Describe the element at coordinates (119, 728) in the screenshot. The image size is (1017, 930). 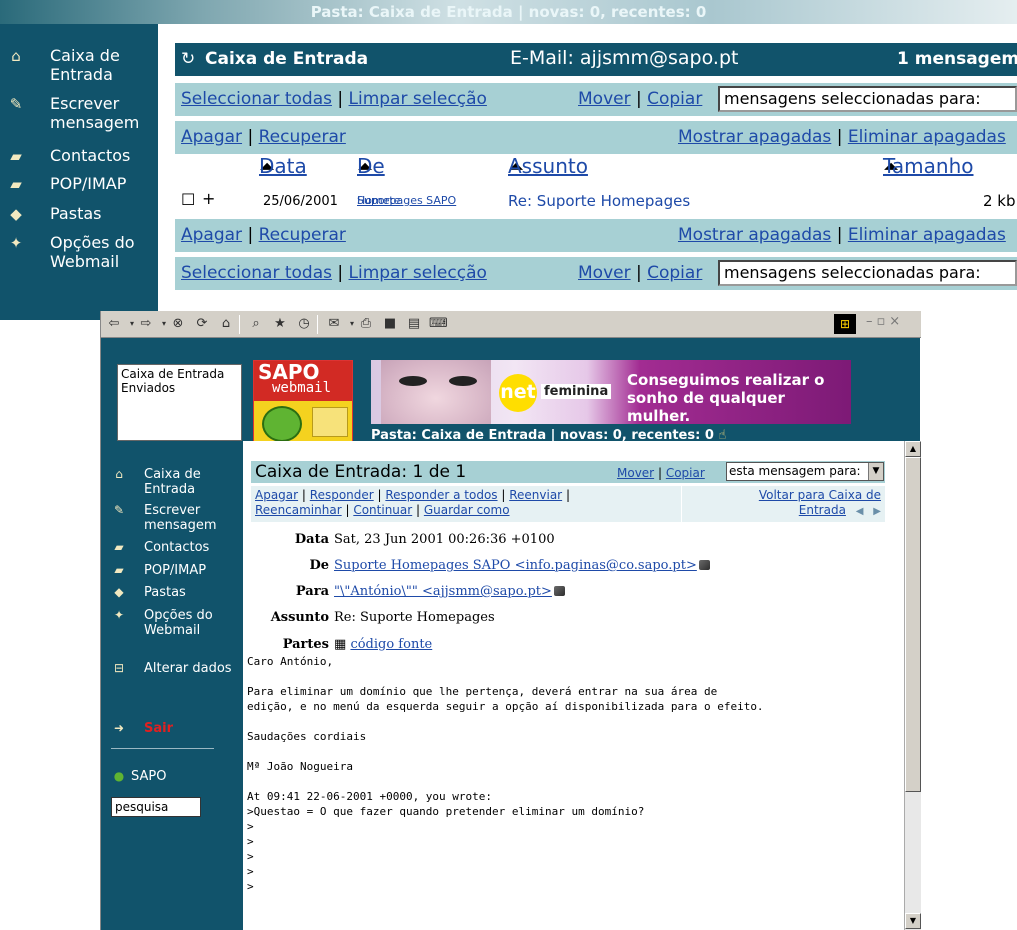
I see `exit-icon: ➜` at that location.